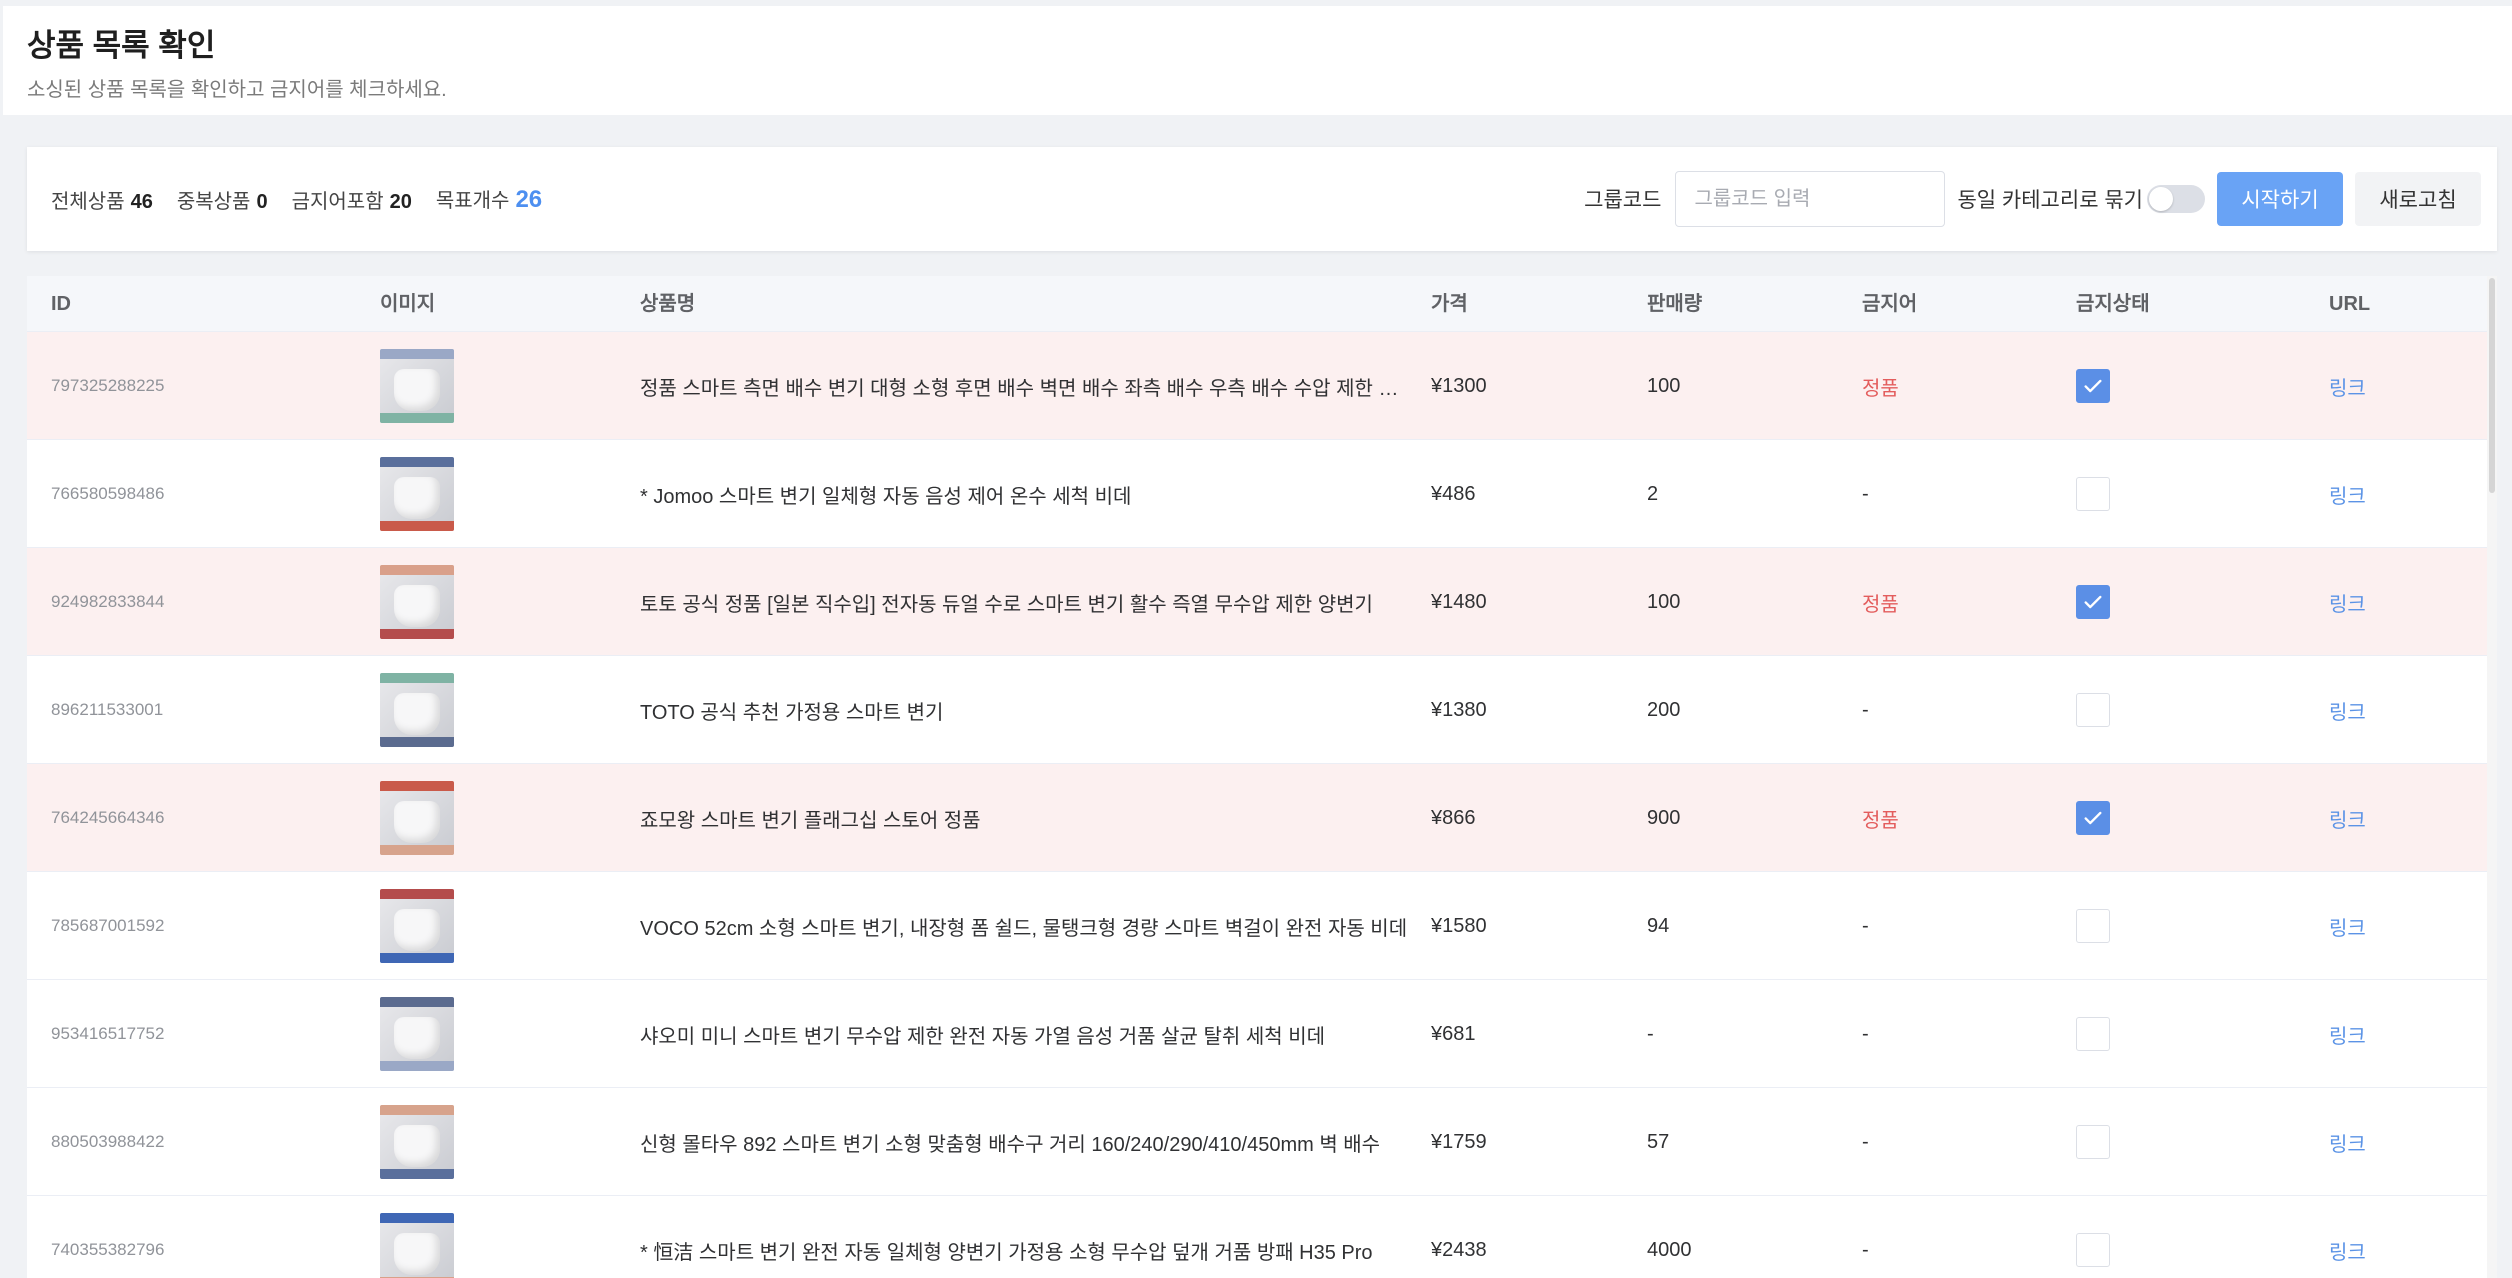 This screenshot has height=1278, width=2512. What do you see at coordinates (1650, 1033) in the screenshot?
I see `product-sales: -` at bounding box center [1650, 1033].